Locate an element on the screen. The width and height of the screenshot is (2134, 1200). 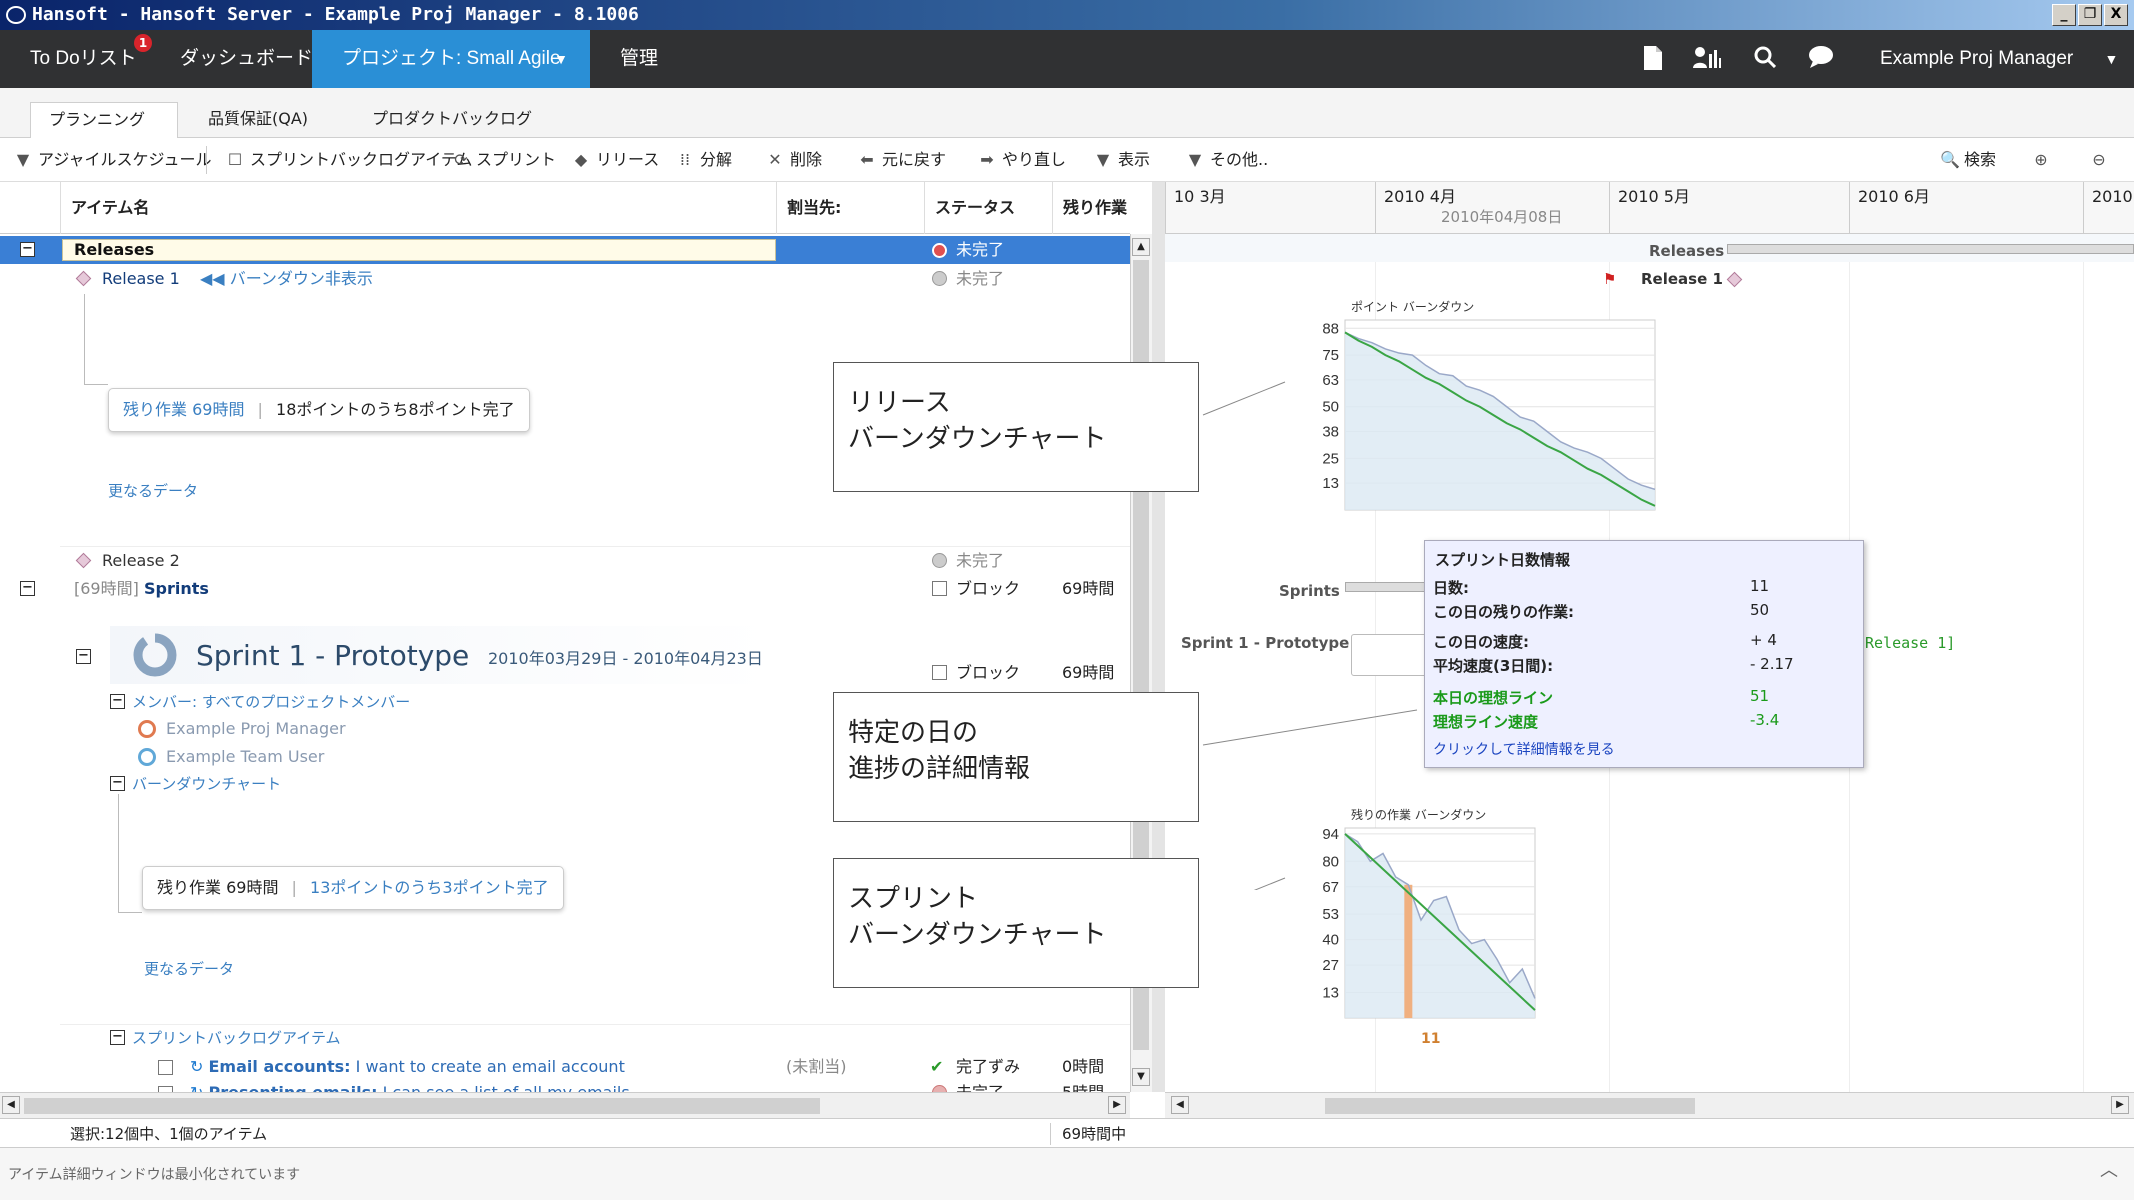
release-diamond-icon is located at coordinates (83, 278).